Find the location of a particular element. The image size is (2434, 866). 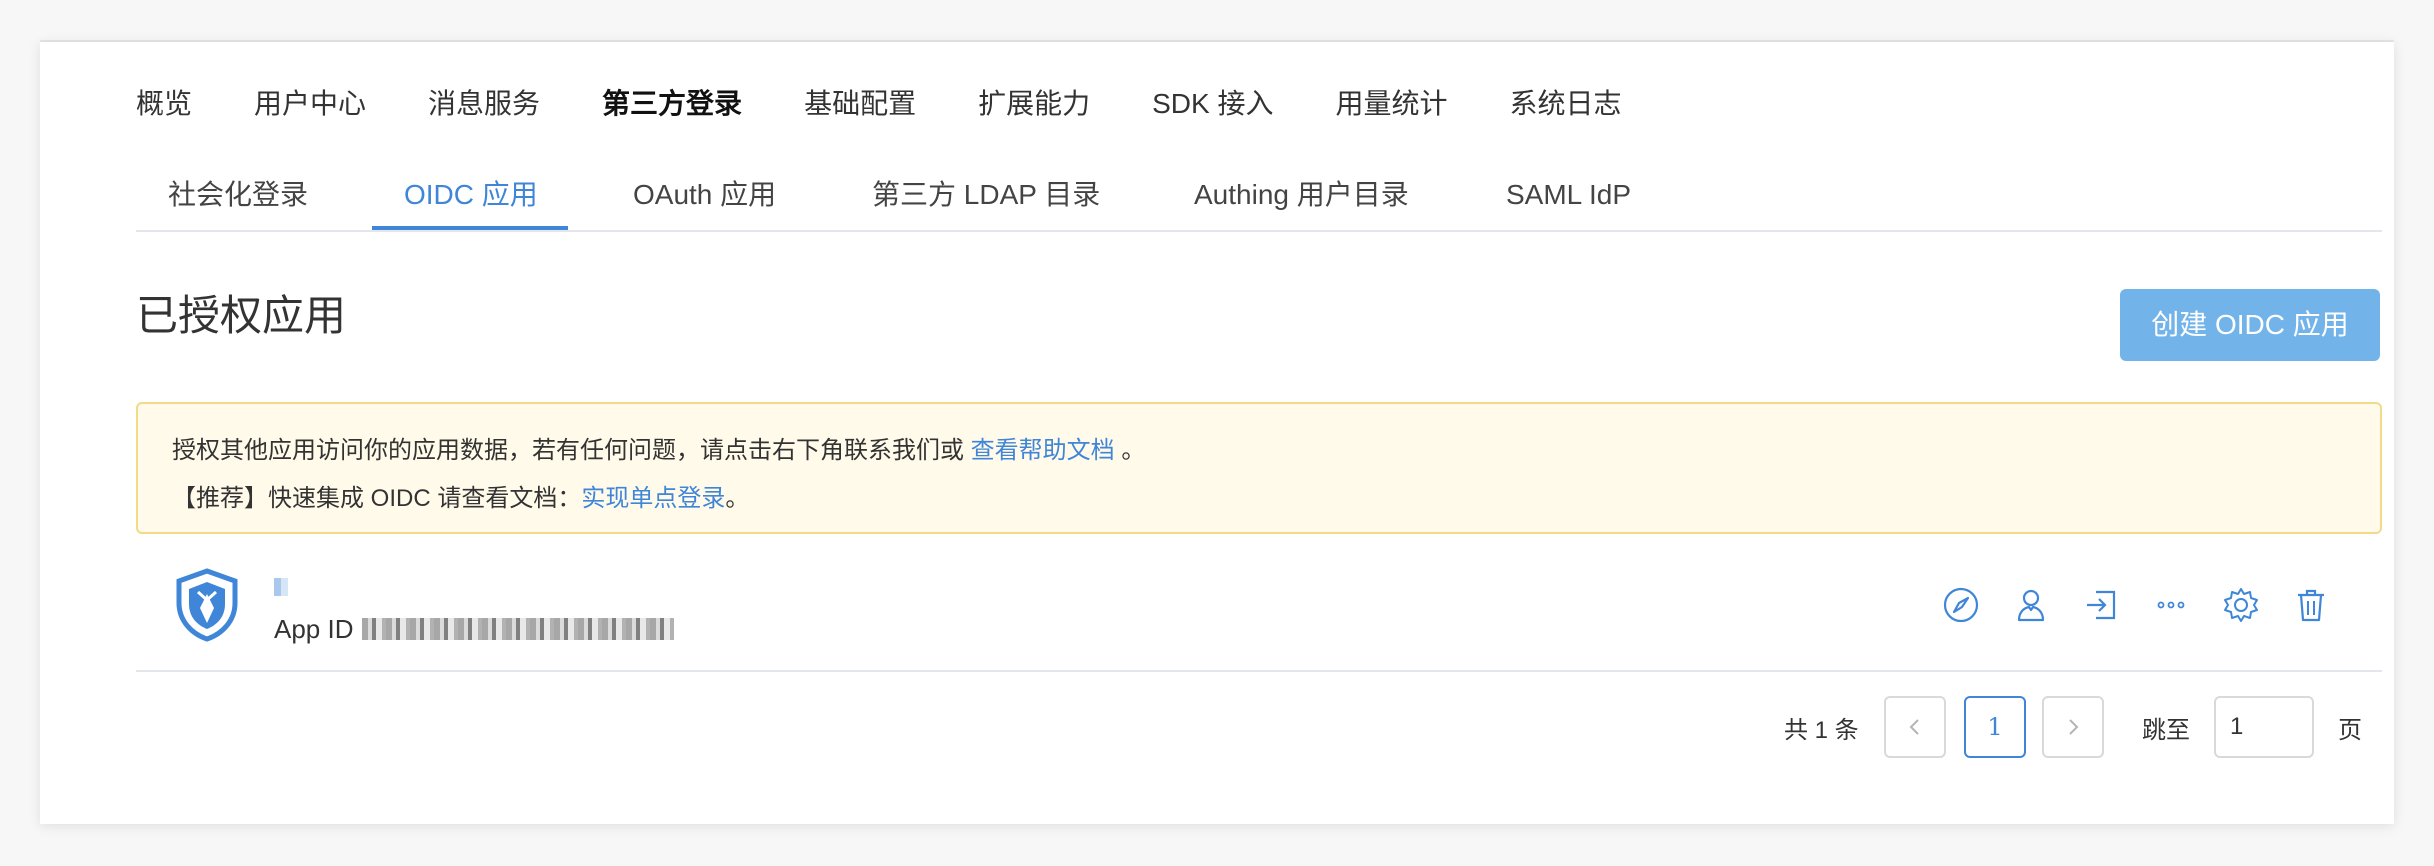

app-id-label: App ID is located at coordinates (314, 629).